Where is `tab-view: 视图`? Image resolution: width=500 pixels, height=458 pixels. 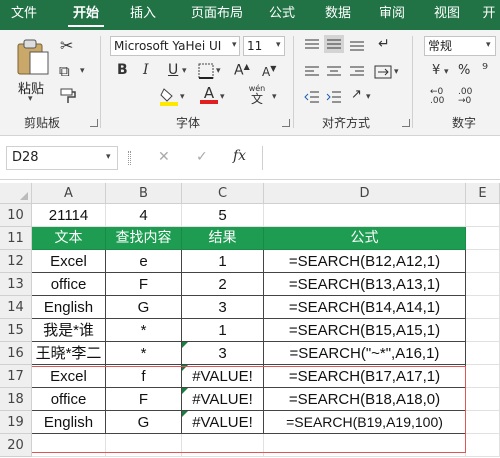
tab-view: 视图 is located at coordinates (447, 15).